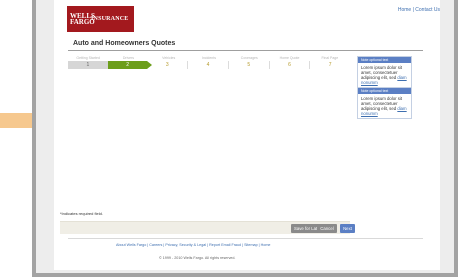 This screenshot has width=458, height=277. What do you see at coordinates (245, 50) in the screenshot?
I see `title-divider` at bounding box center [245, 50].